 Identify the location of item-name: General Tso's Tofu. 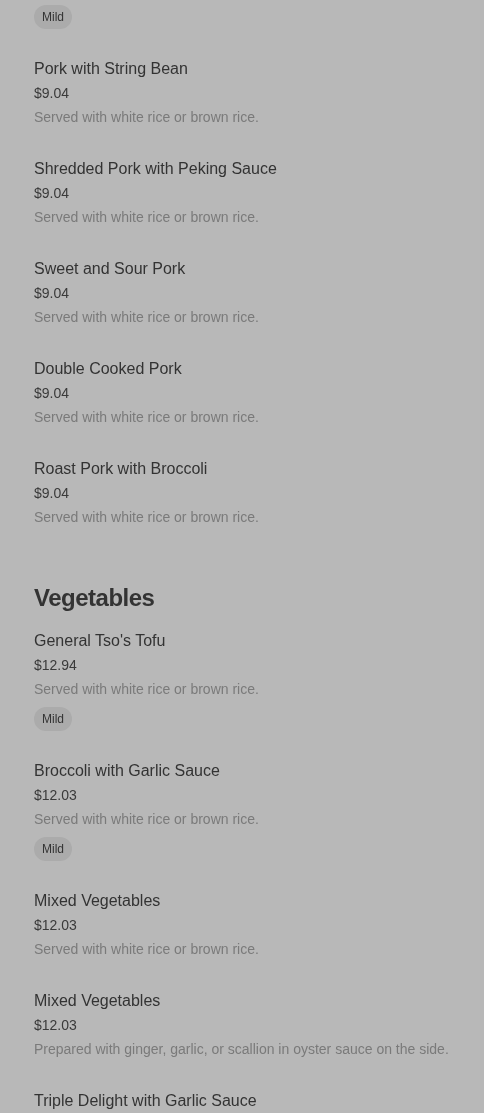
(100, 641).